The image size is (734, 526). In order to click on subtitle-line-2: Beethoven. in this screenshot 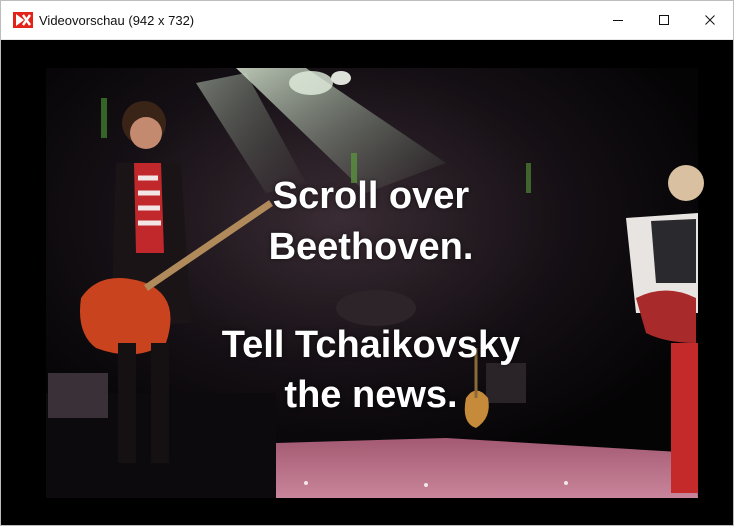, I will do `click(371, 247)`.